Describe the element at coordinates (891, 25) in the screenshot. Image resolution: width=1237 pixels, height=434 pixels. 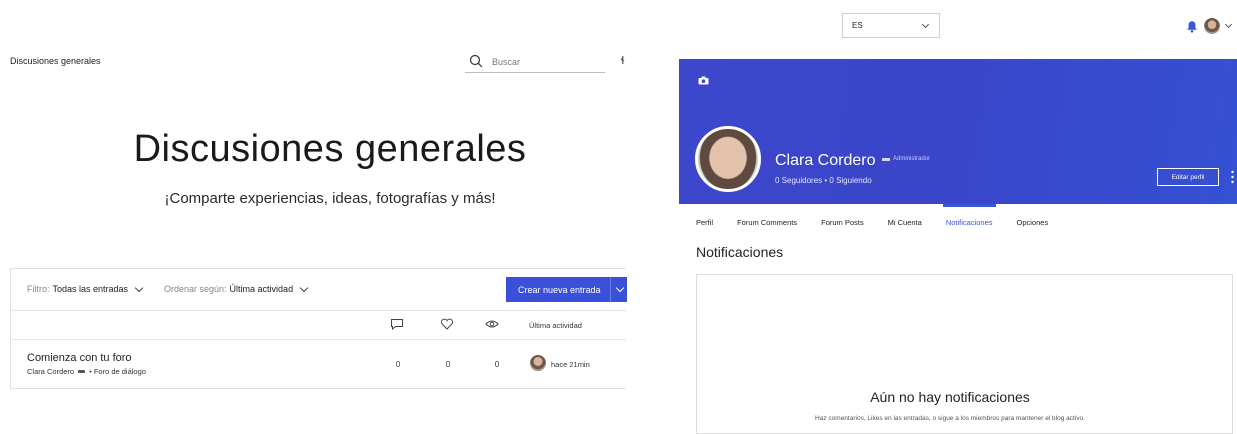
I see `language-select: ES` at that location.